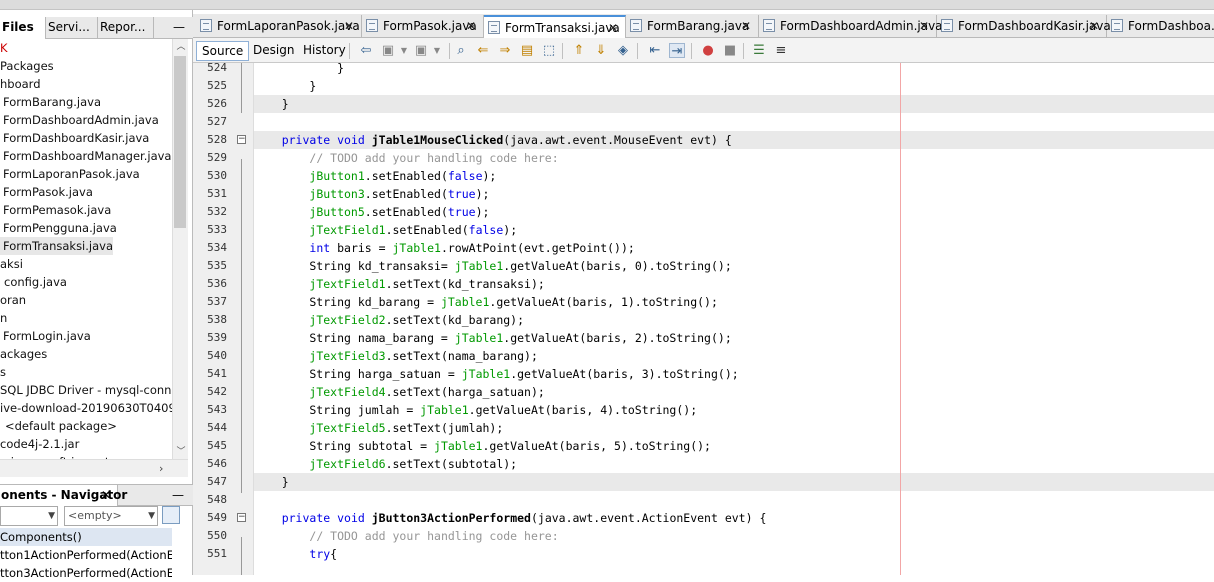 This screenshot has width=1214, height=582. I want to click on tree-item: n, so click(3, 318).